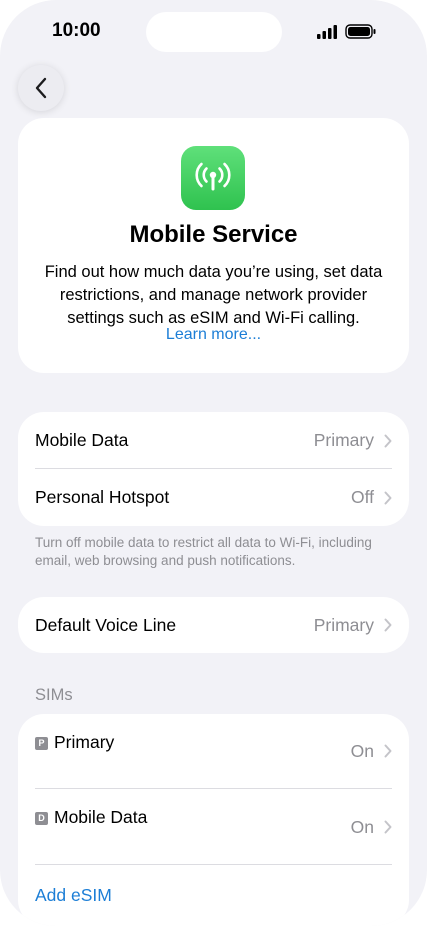 The height and width of the screenshot is (926, 427). Describe the element at coordinates (213, 440) in the screenshot. I see `mobile-data-row: Mobile Data Primary` at that location.